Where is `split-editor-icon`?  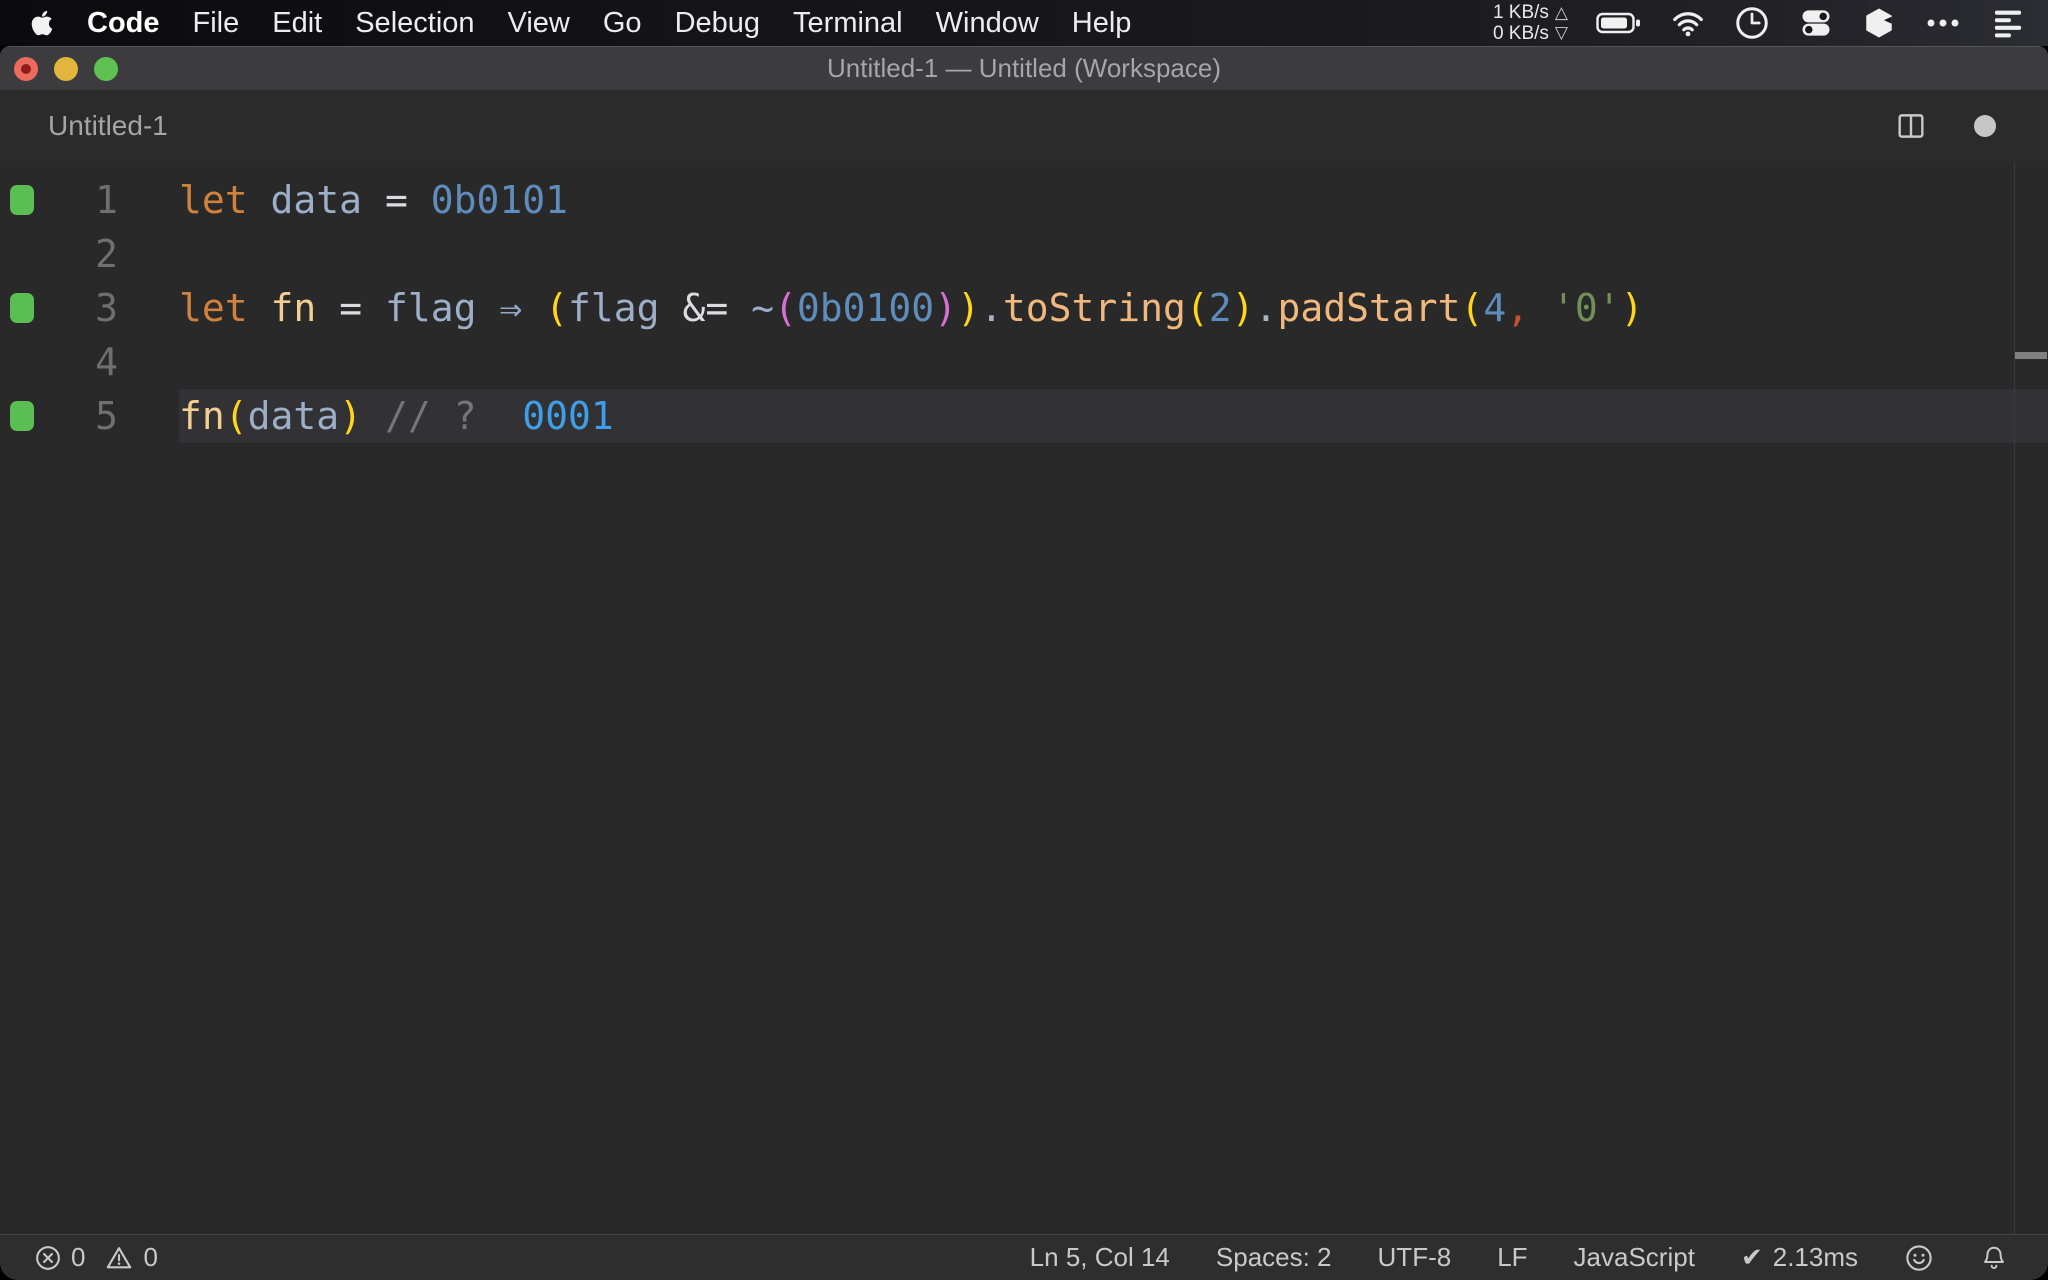 split-editor-icon is located at coordinates (1911, 126).